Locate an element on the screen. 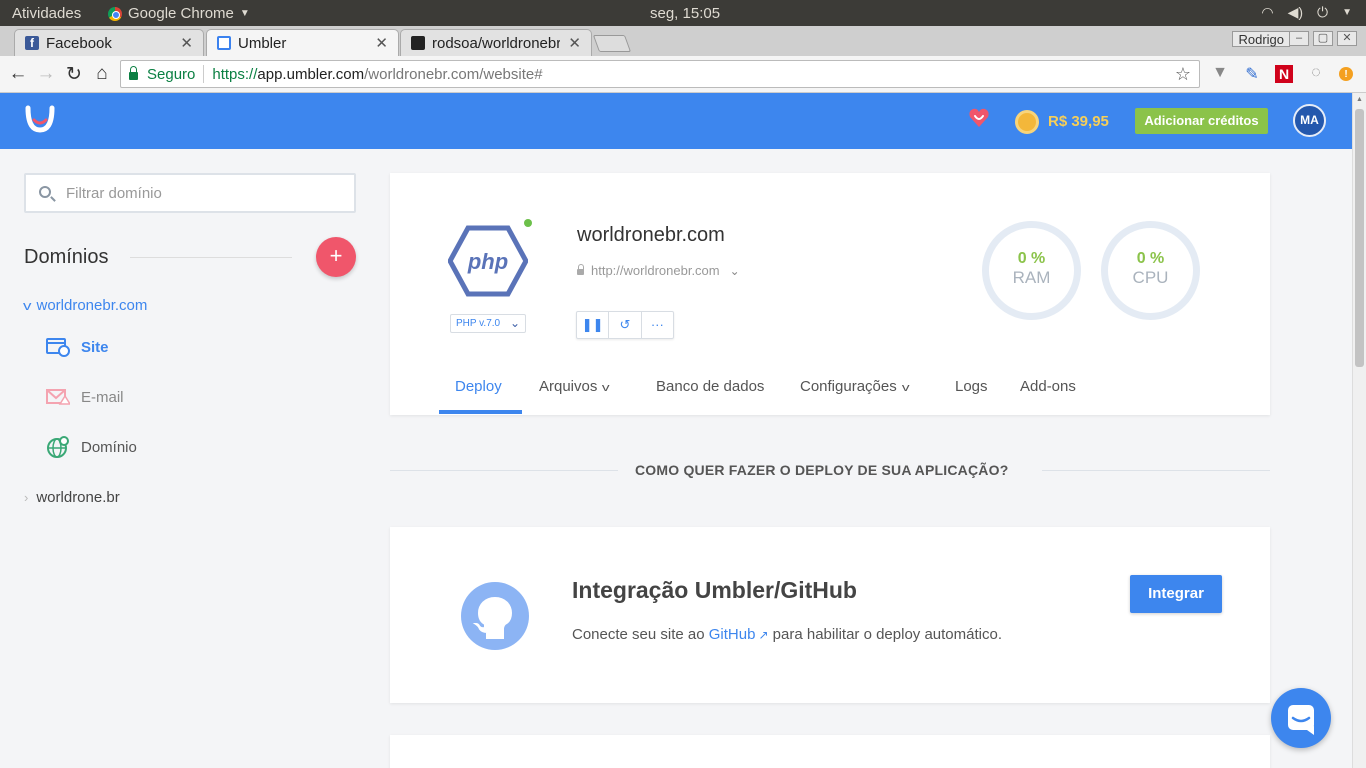  new-tab-button is located at coordinates (612, 43).